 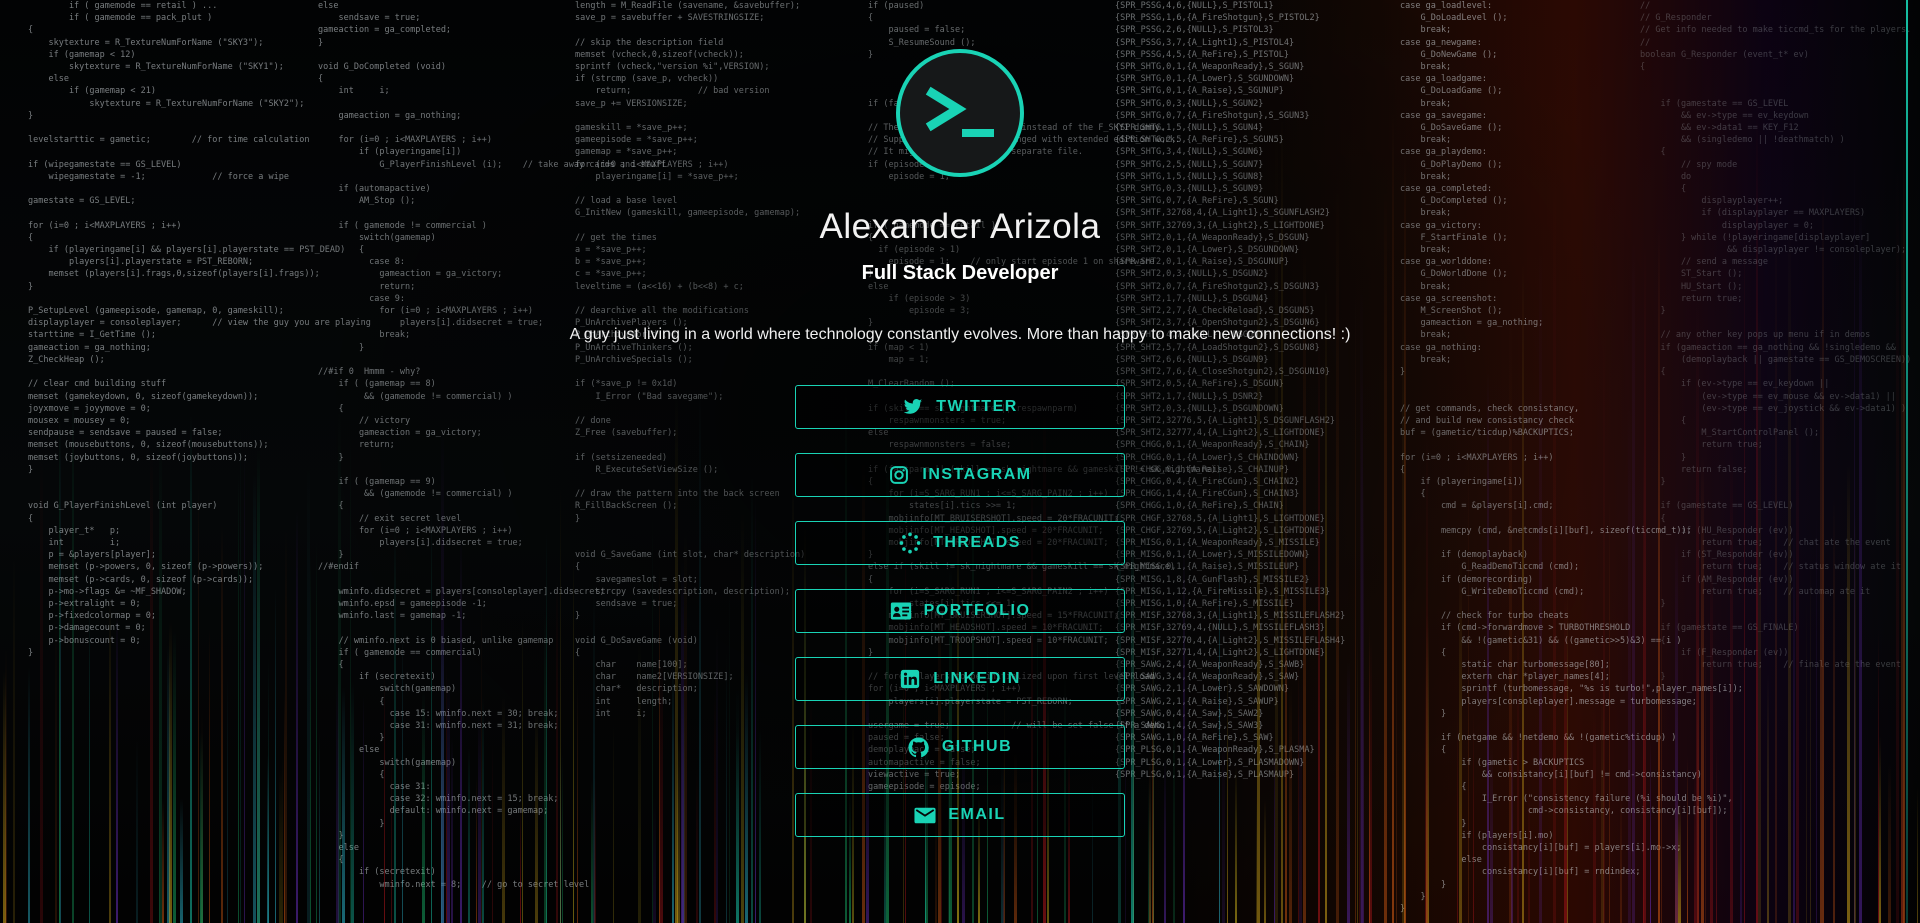 What do you see at coordinates (977, 474) in the screenshot?
I see `instagram-label: INSTAGRAM` at bounding box center [977, 474].